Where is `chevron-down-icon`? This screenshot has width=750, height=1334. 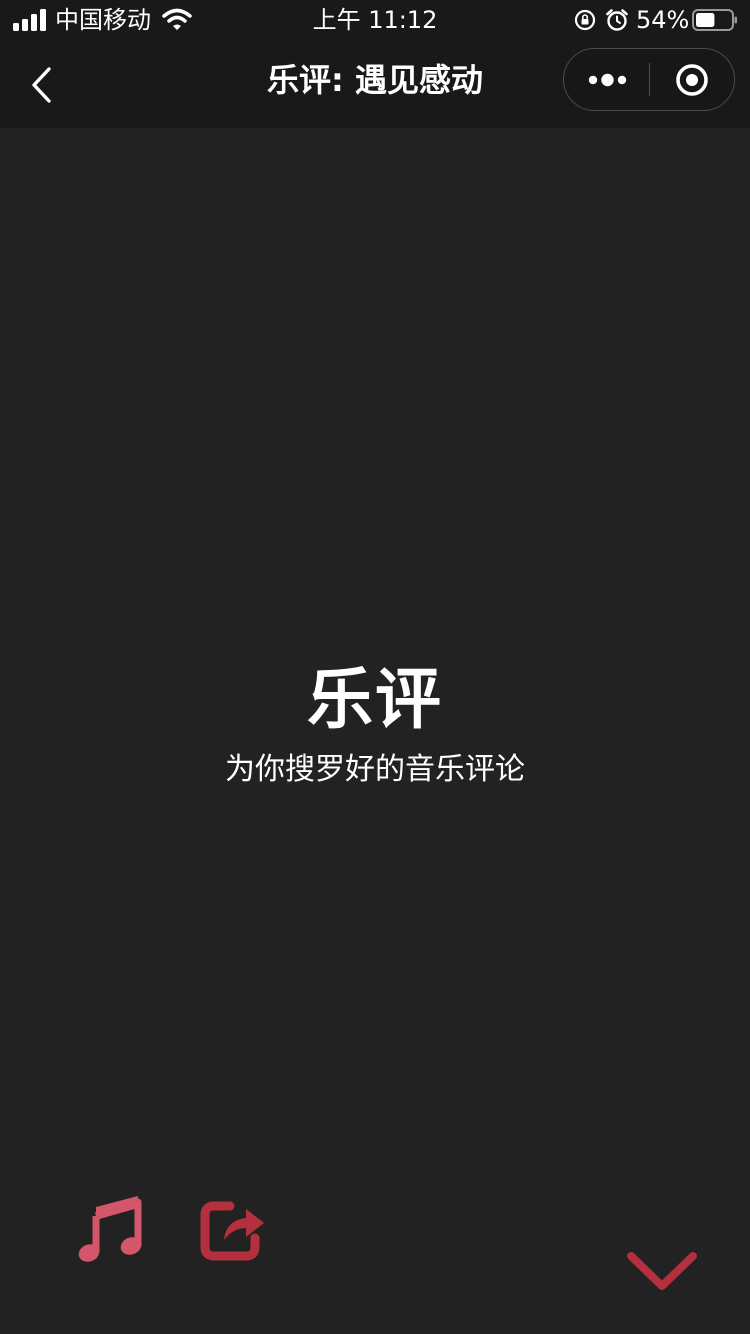
chevron-down-icon is located at coordinates (662, 1271).